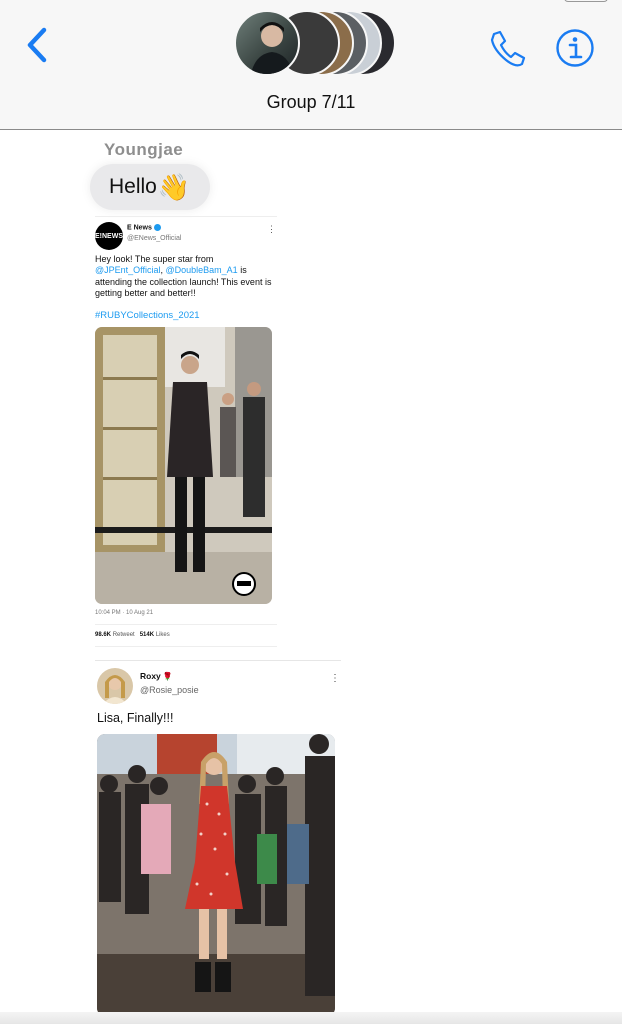 The height and width of the screenshot is (1024, 622). Describe the element at coordinates (124, 635) in the screenshot. I see `retweet-label: Retweet` at that location.